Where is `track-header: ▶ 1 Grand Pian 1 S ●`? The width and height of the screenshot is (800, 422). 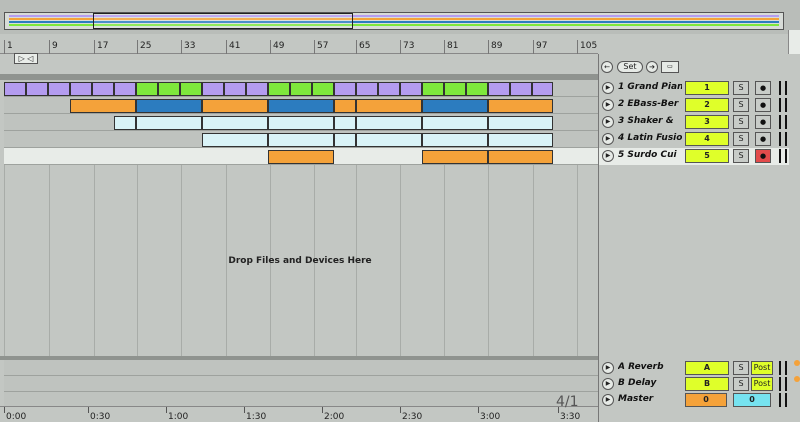
track-header: ▶ 1 Grand Pian 1 S ● is located at coordinates (694, 88).